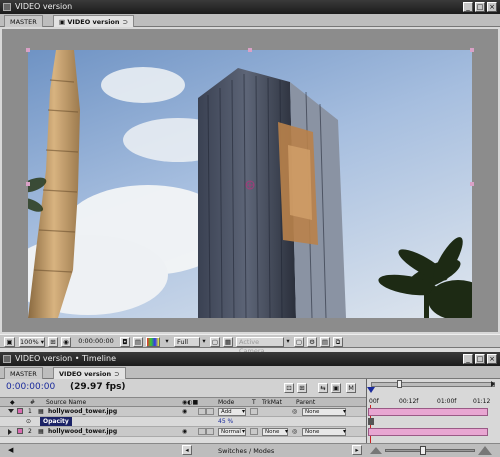 The image size is (500, 457). Describe the element at coordinates (32, 342) in the screenshot. I see `zoom-dropdown: 100% ▾` at that location.